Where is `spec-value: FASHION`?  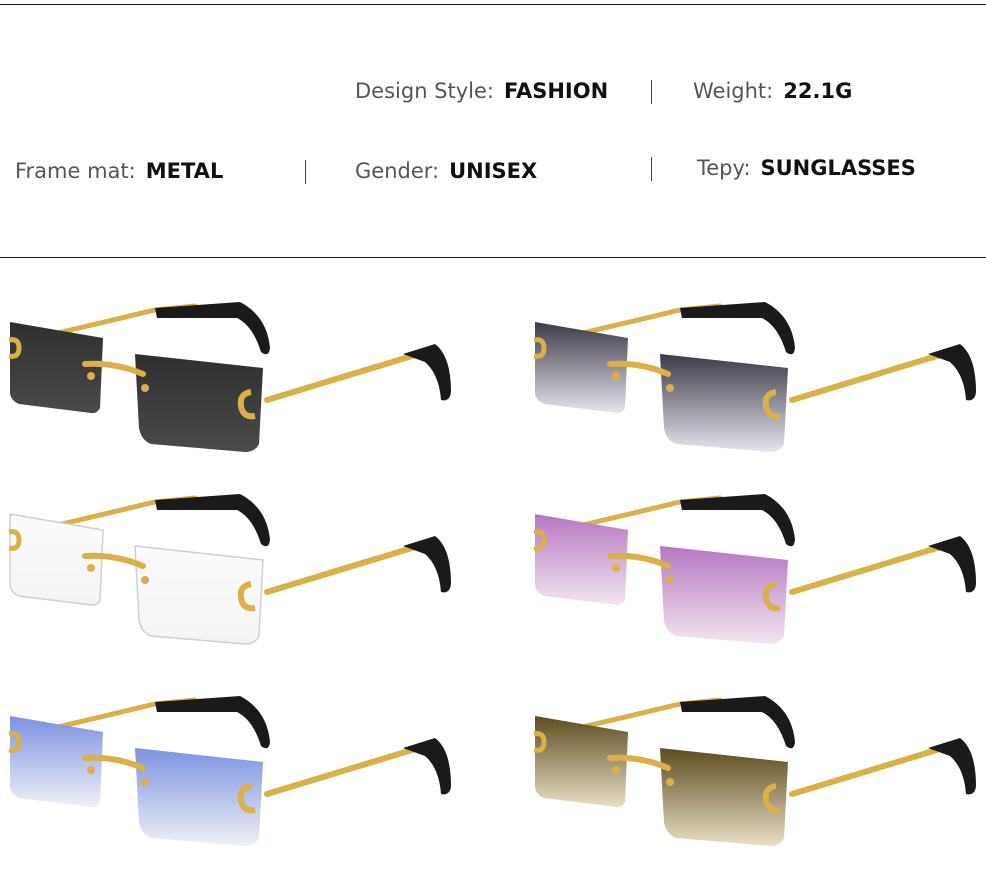 spec-value: FASHION is located at coordinates (556, 91).